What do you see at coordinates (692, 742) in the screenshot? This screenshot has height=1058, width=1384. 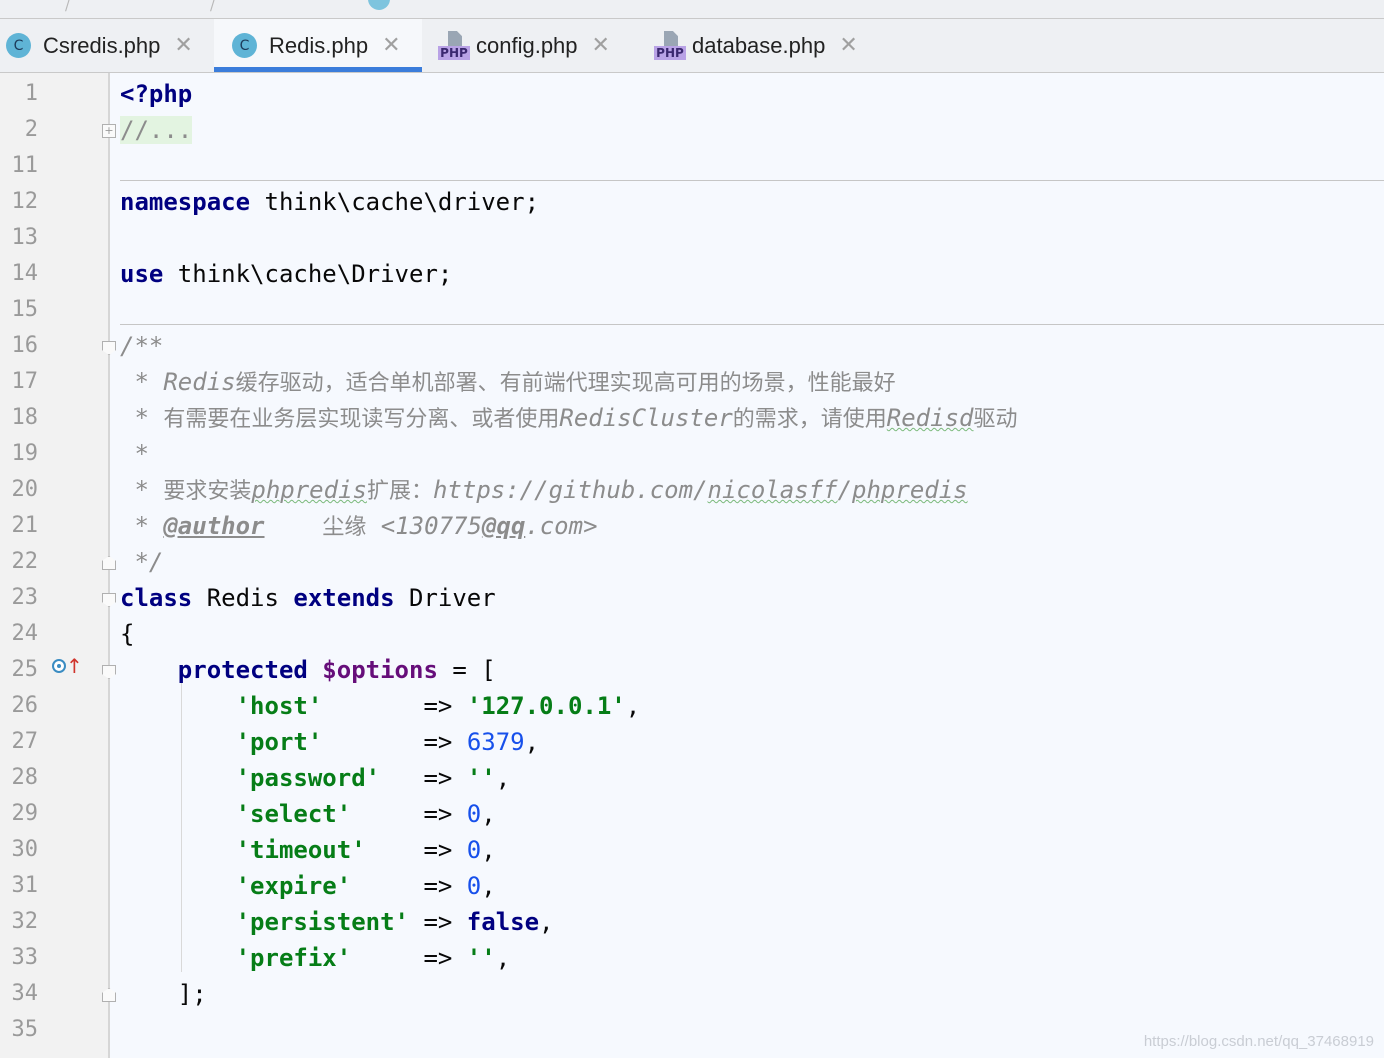 I see `code-line: 'port' => 6379,` at bounding box center [692, 742].